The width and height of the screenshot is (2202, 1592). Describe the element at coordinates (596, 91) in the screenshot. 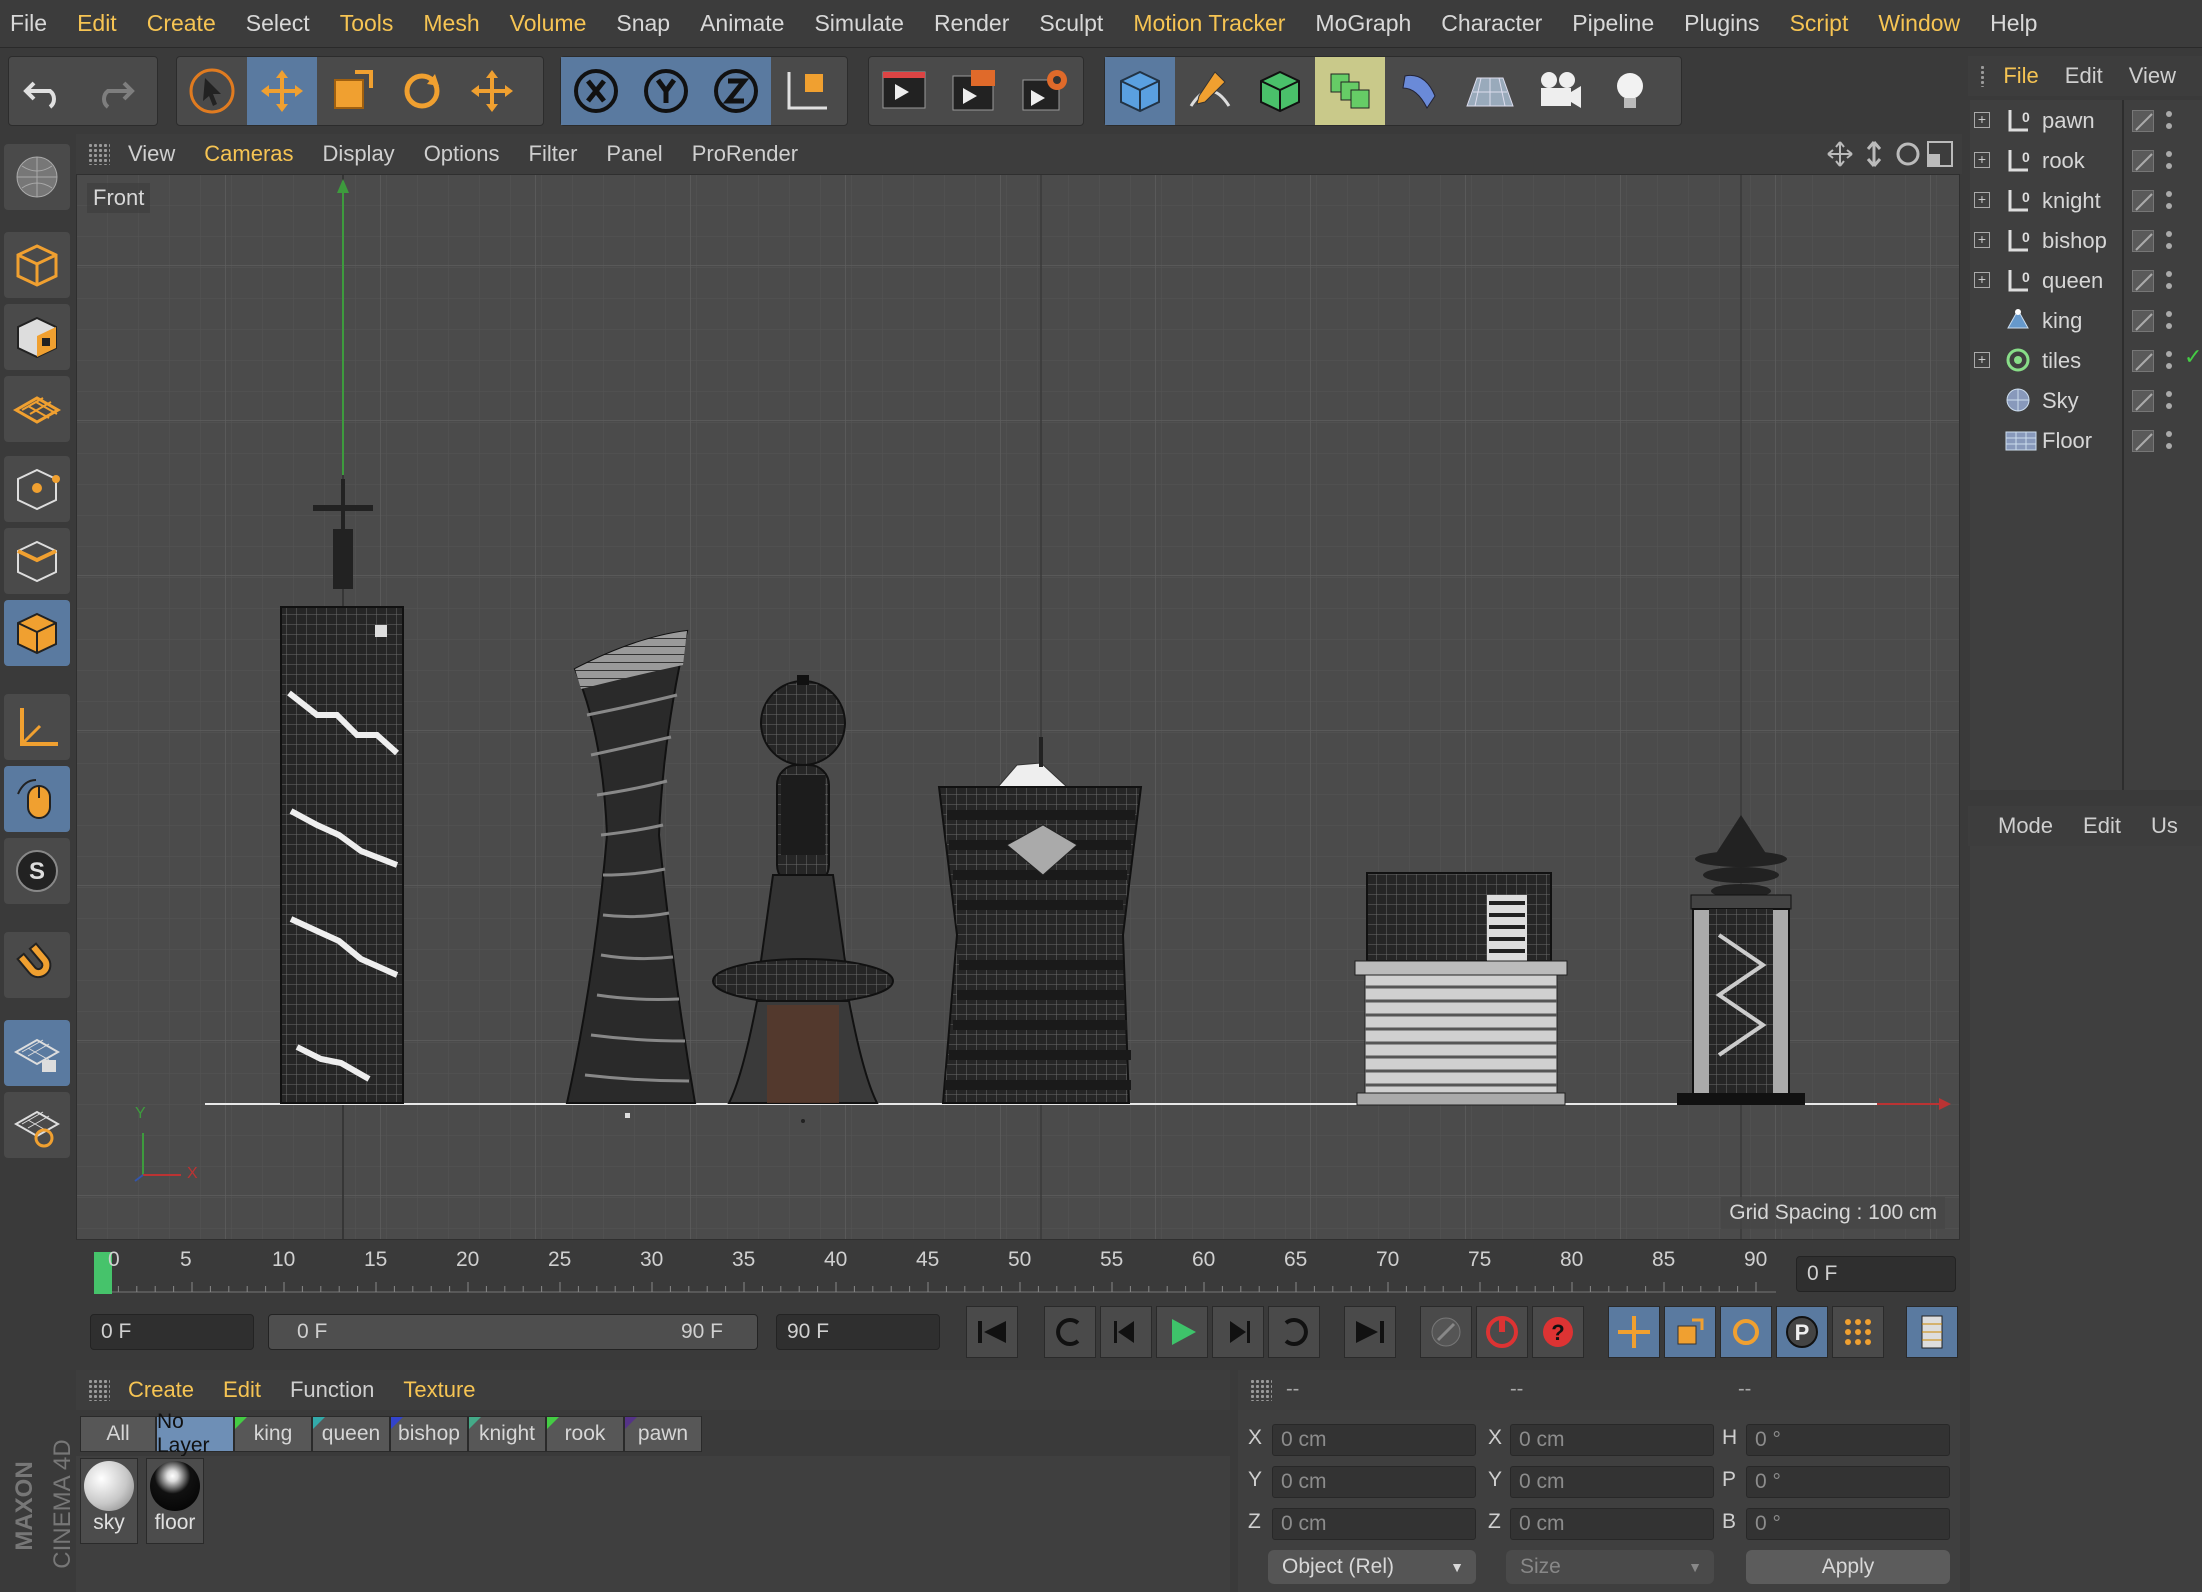

I see `x-axis-lock-icon` at that location.